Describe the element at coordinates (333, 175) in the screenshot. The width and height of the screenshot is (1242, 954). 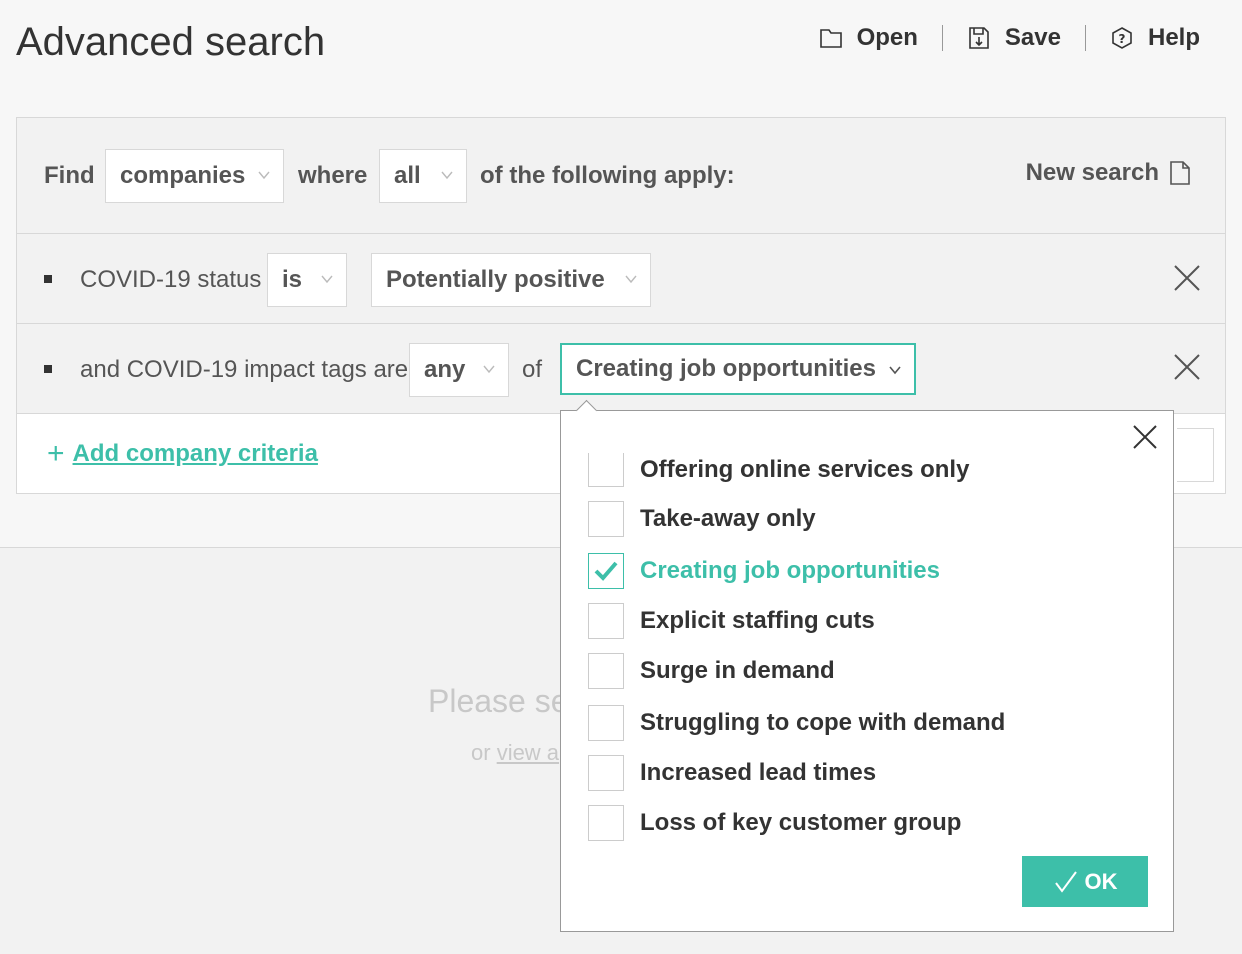
I see `where-label: where` at that location.